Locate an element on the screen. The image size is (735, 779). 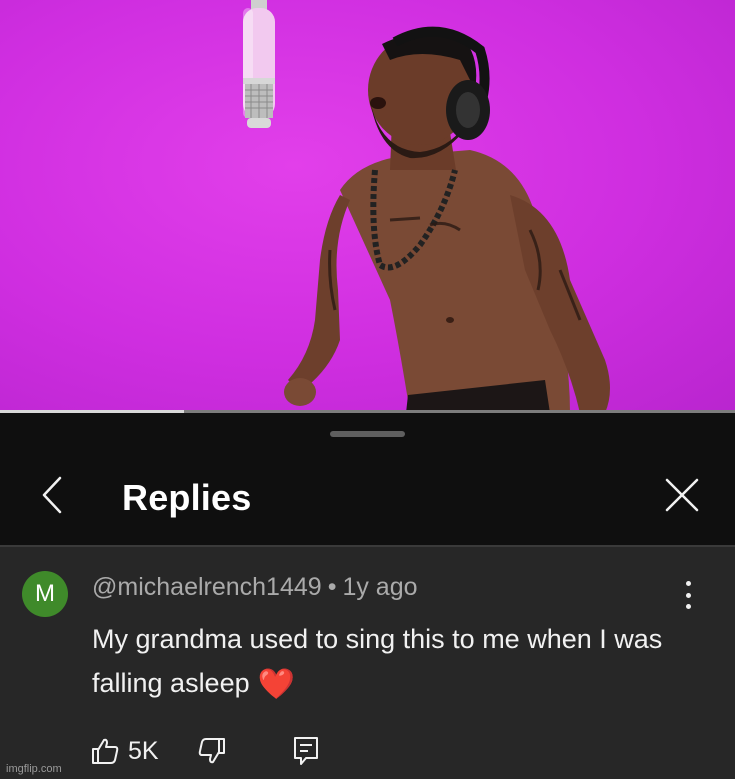
reply-button is located at coordinates (306, 751).